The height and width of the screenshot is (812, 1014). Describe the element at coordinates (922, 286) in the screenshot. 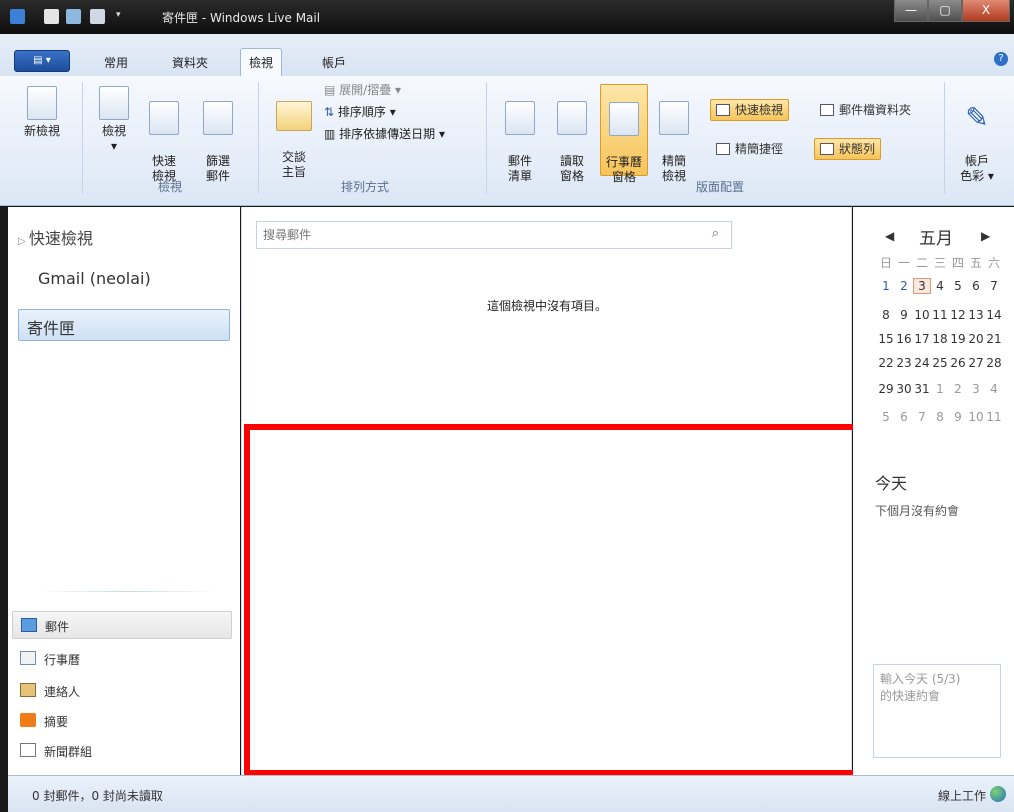

I see `calendar-day-today: 3` at that location.